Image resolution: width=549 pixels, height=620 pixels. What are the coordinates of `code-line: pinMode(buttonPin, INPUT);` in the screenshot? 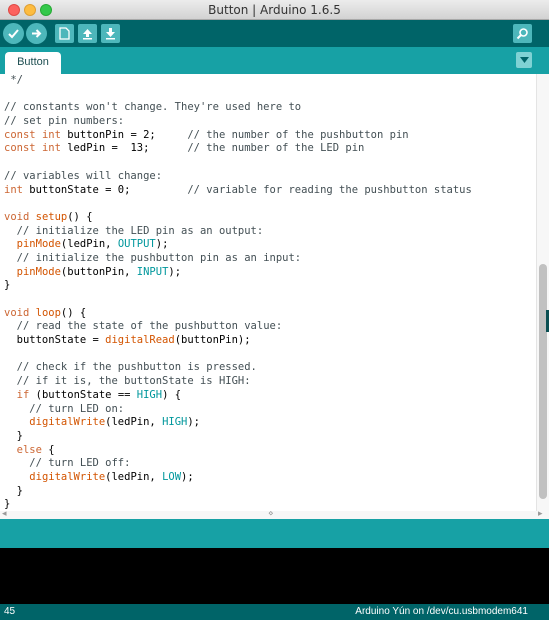 It's located at (270, 273).